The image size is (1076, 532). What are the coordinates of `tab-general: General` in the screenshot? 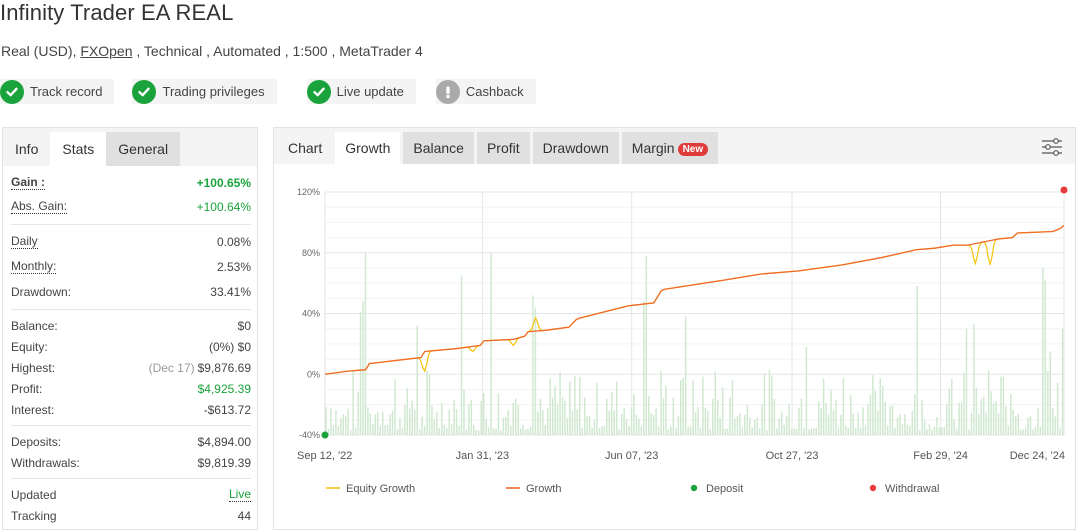 It's located at (143, 149).